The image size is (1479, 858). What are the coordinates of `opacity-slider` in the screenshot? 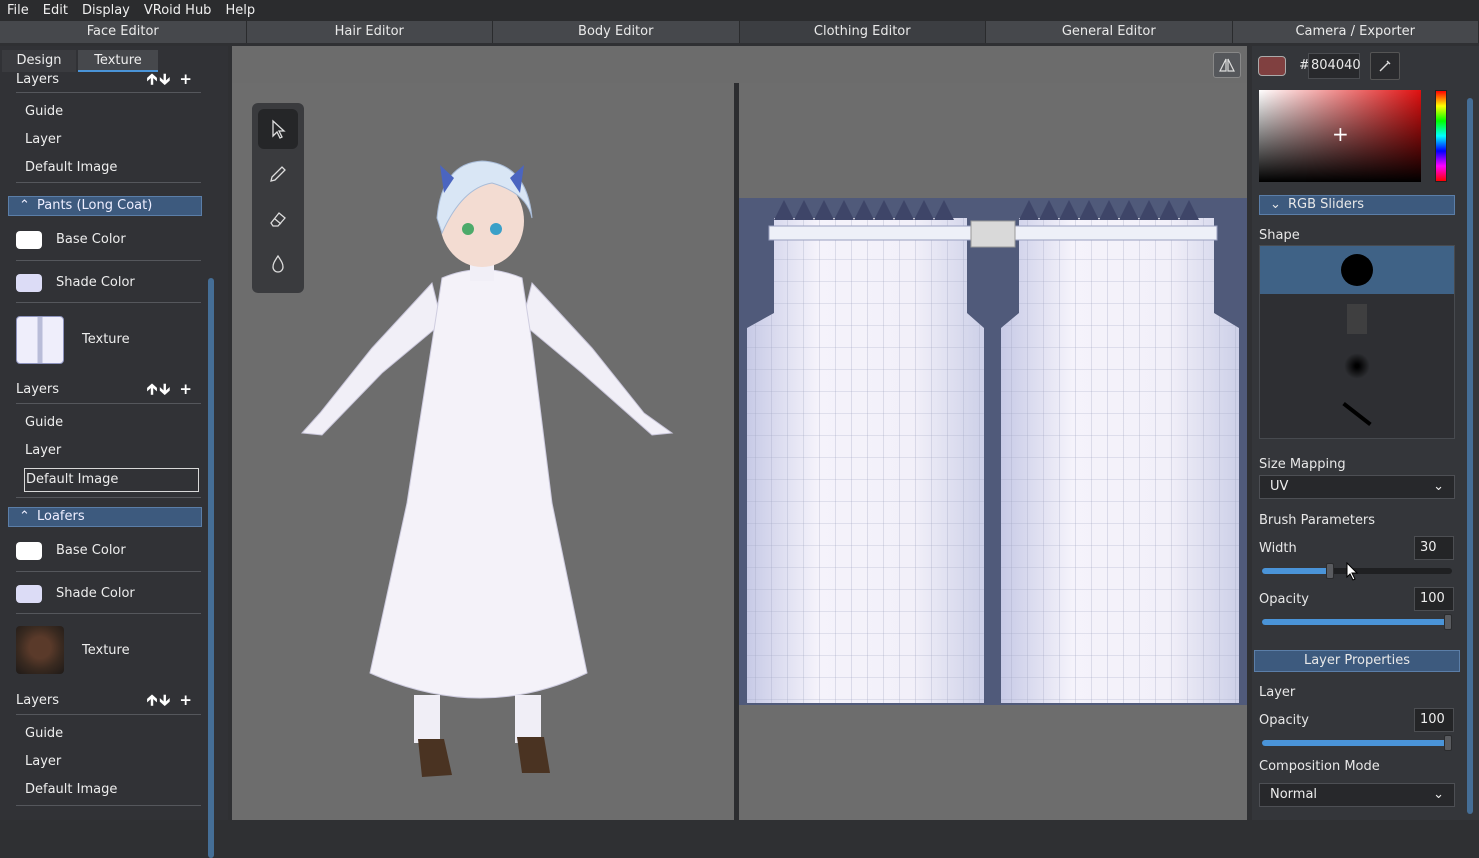 It's located at (1357, 622).